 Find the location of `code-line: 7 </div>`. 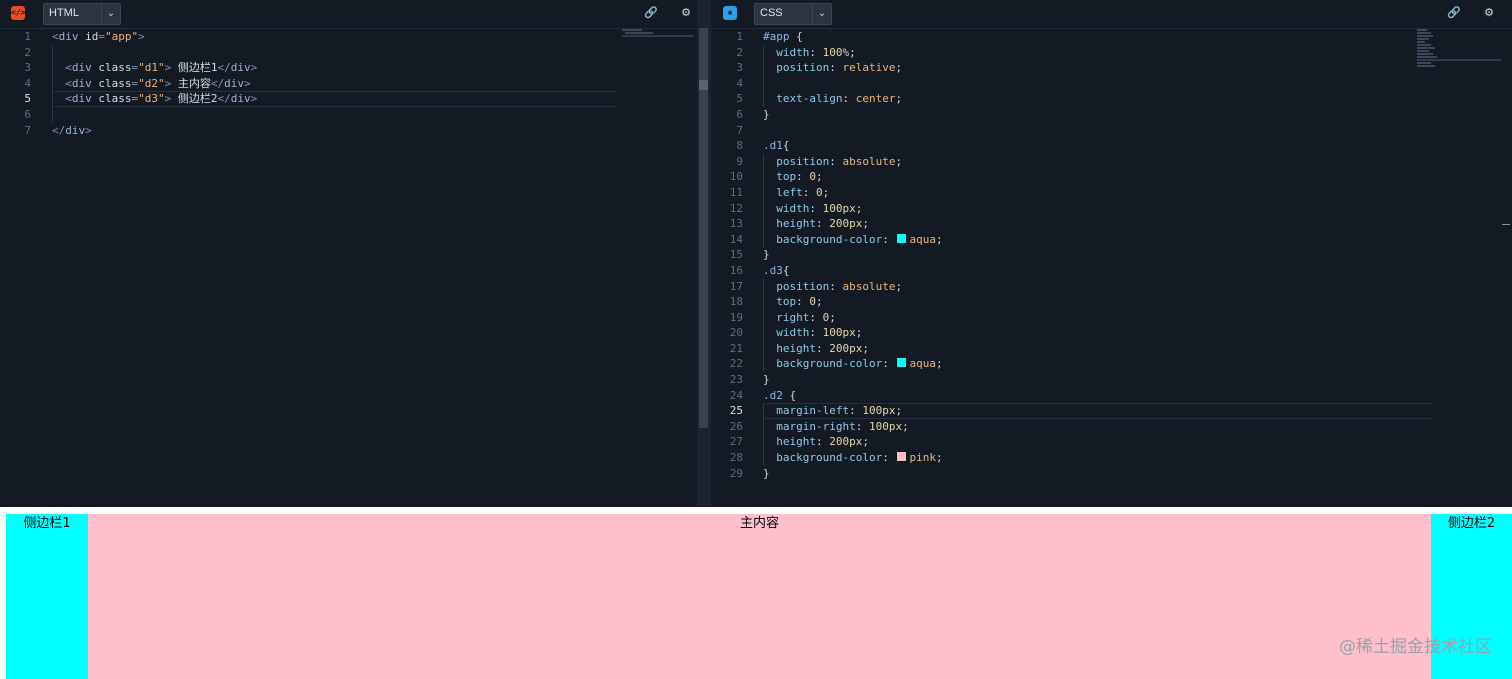

code-line: 7 </div> is located at coordinates (348, 131).